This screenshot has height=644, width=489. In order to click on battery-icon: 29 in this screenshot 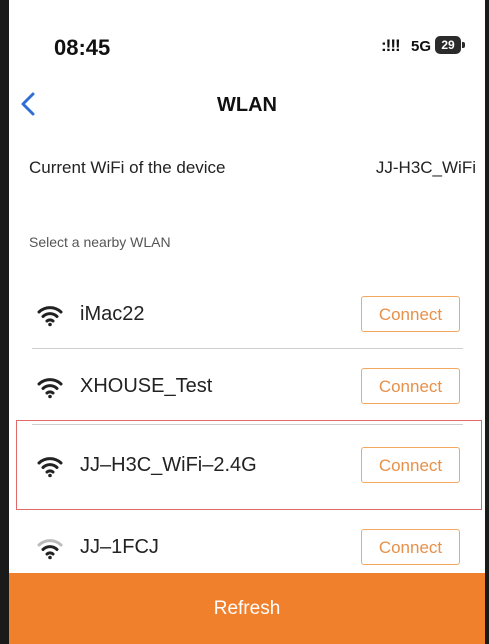, I will do `click(448, 45)`.